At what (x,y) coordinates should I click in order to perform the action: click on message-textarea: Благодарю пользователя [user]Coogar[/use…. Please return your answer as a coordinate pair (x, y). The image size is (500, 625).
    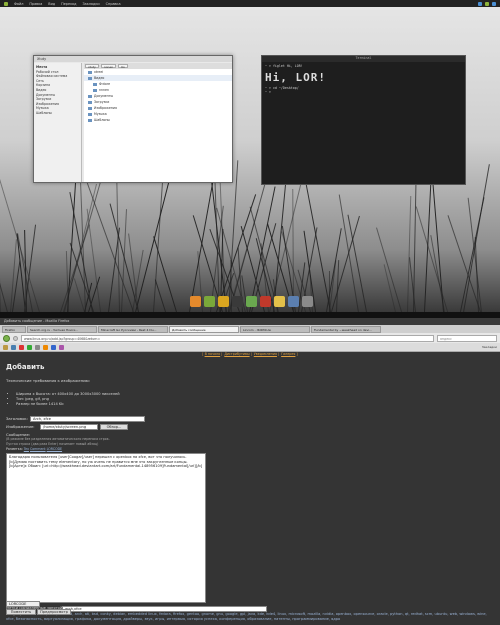
    Looking at the image, I should click on (106, 528).